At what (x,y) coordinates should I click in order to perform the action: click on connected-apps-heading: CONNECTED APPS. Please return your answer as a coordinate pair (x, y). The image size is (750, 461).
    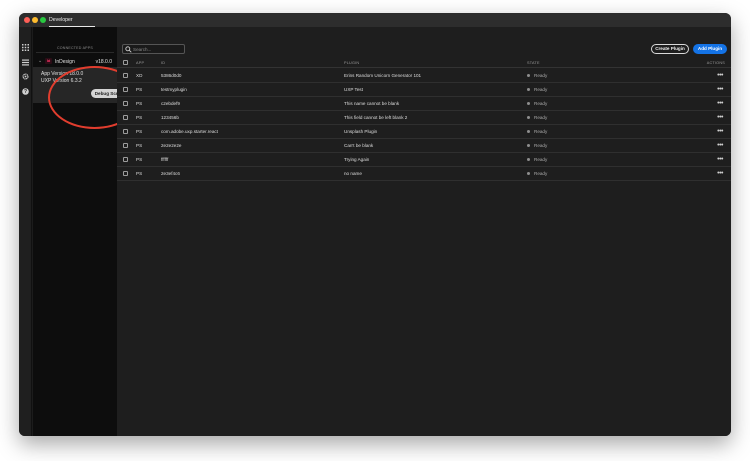
    Looking at the image, I should click on (75, 48).